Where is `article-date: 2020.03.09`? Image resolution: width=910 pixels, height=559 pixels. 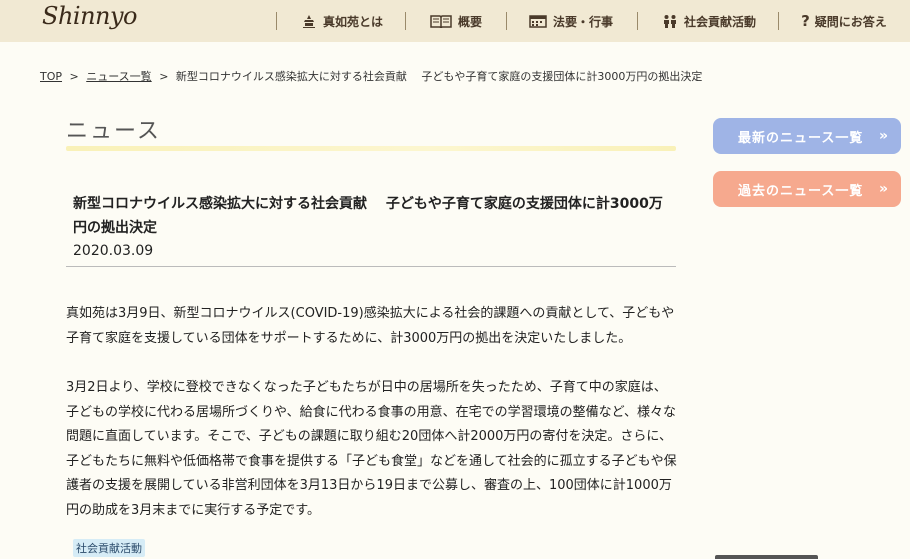
article-date: 2020.03.09 is located at coordinates (113, 251).